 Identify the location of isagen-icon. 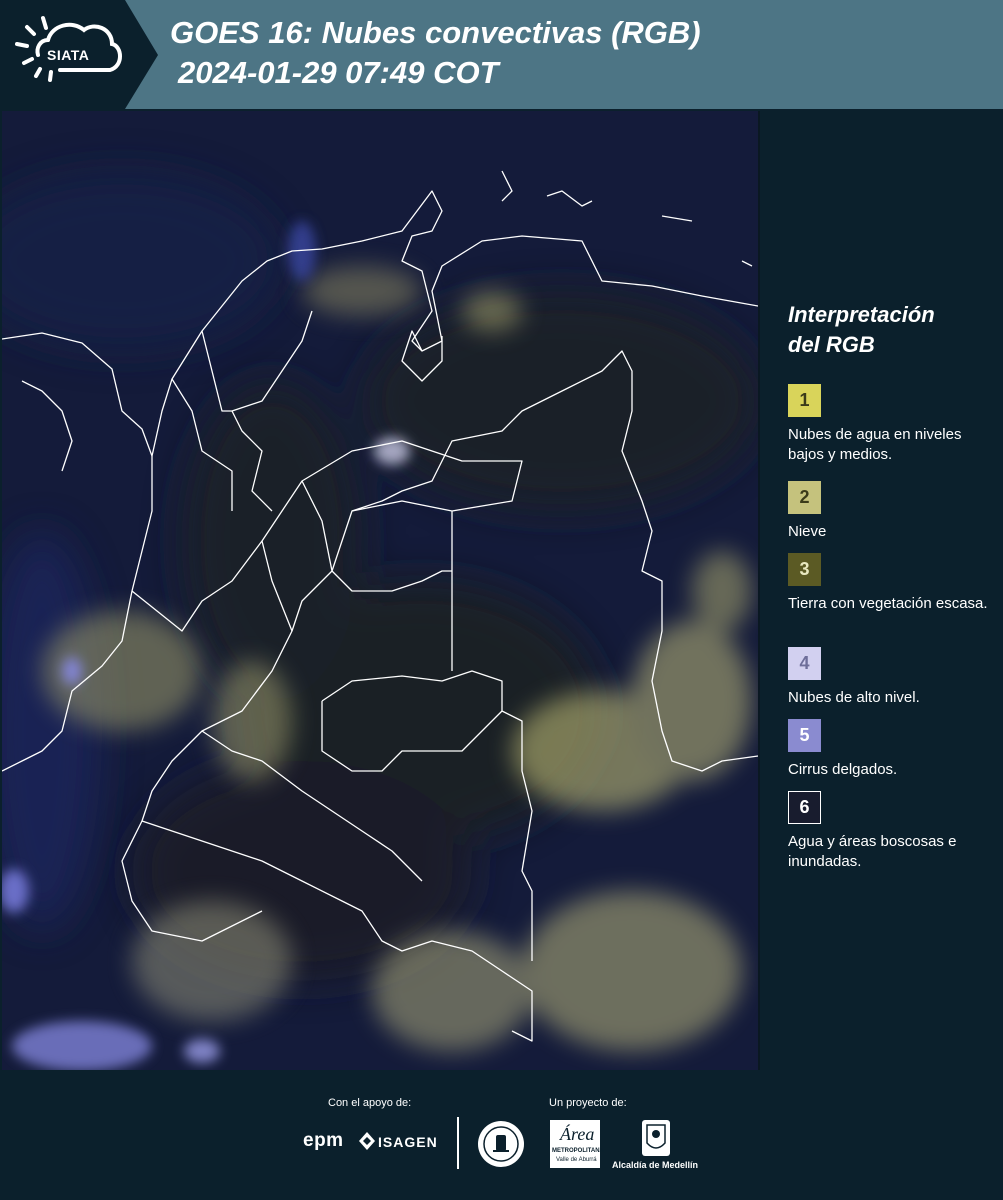
(367, 1143).